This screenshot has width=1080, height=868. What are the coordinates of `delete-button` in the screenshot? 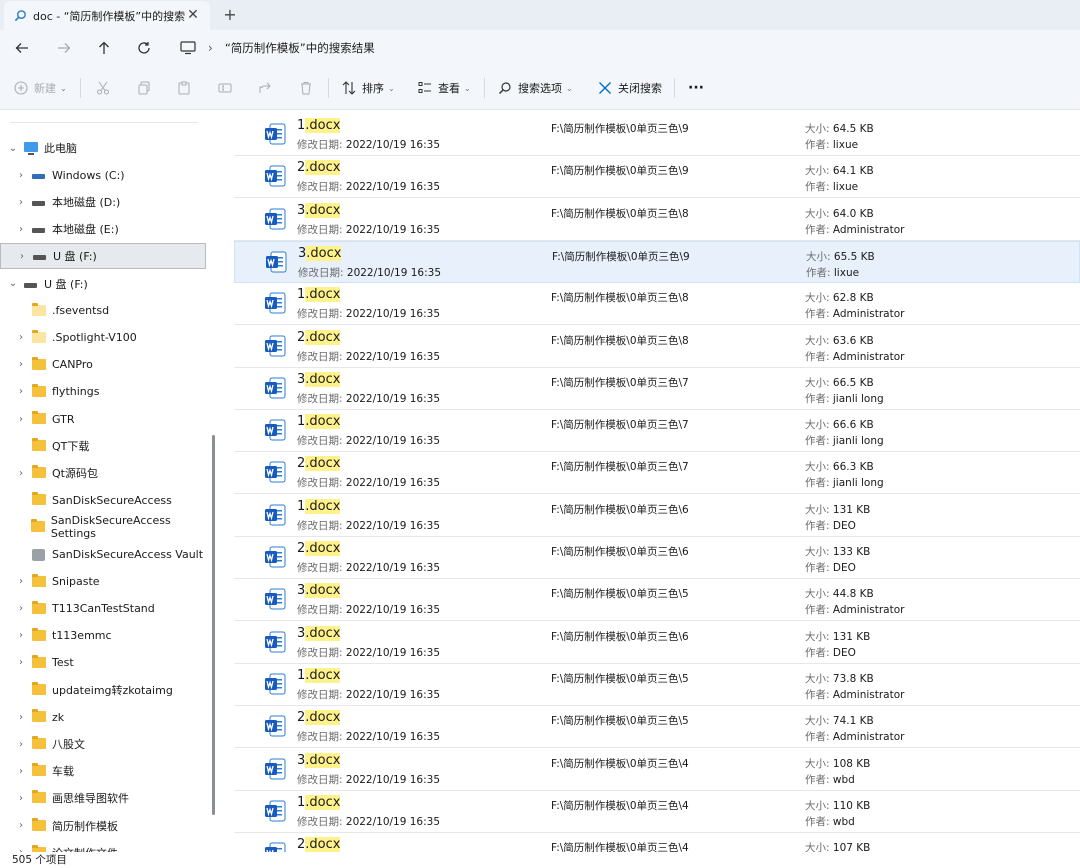 It's located at (309, 88).